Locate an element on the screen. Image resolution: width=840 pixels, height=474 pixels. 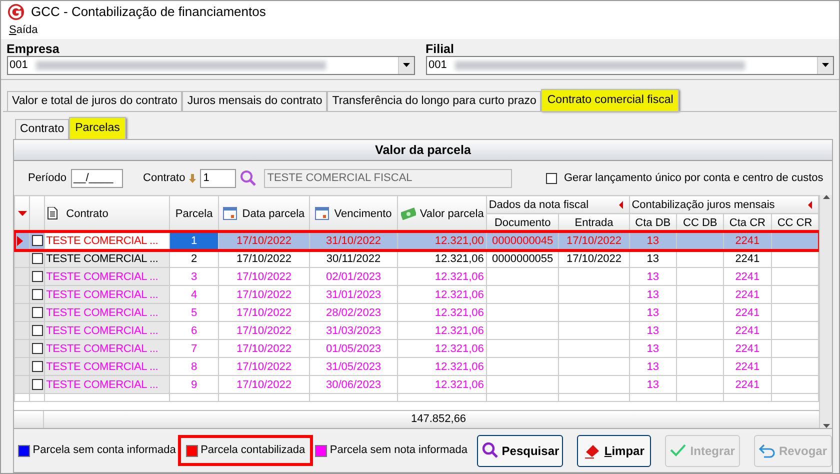
action-button: Pesquisar is located at coordinates (520, 450).